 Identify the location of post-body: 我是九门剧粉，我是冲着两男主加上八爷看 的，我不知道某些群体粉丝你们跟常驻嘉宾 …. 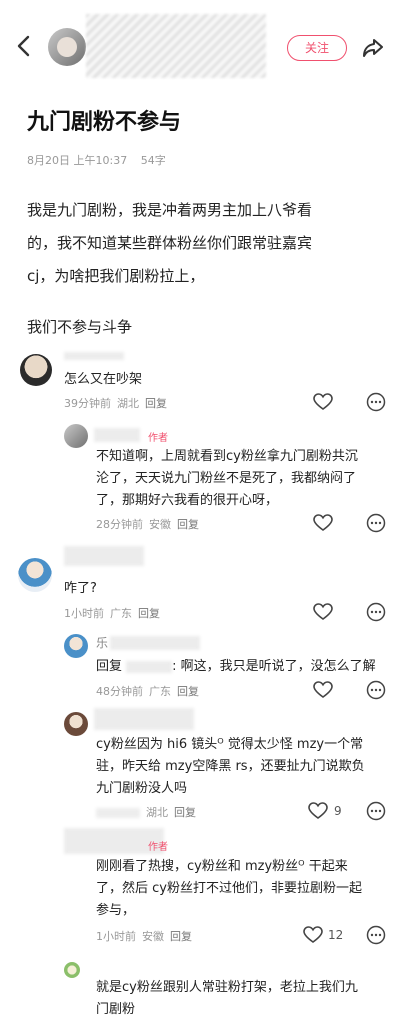
(202, 243).